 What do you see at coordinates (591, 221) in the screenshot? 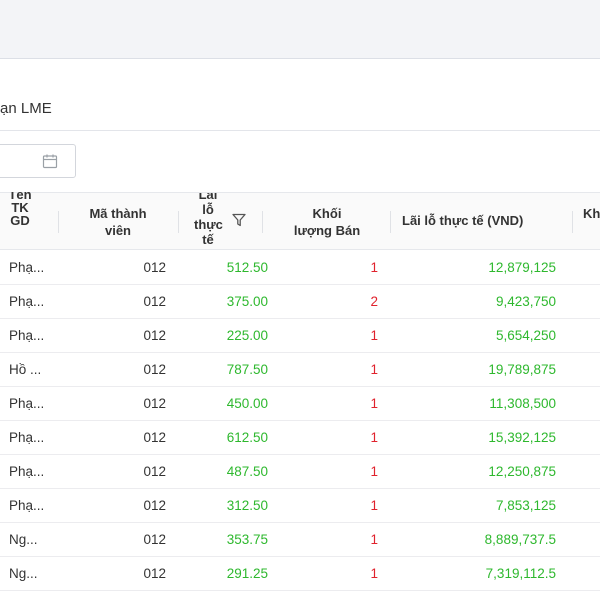
I see `header-next-column: Kh` at bounding box center [591, 221].